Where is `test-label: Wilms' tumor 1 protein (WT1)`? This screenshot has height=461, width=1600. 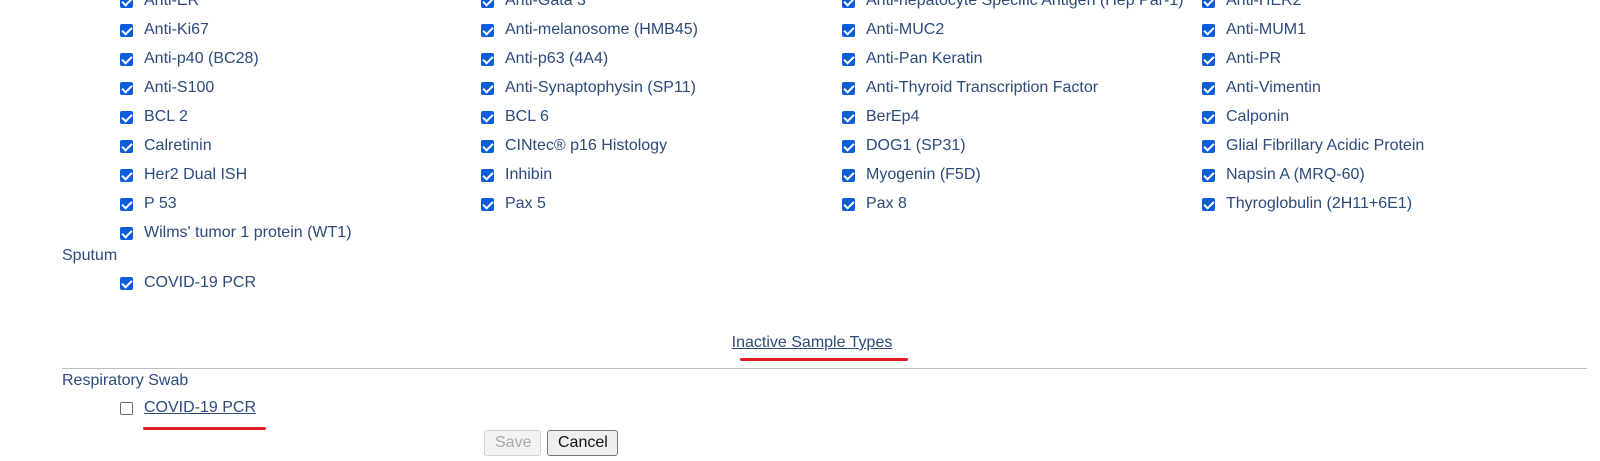
test-label: Wilms' tumor 1 protein (WT1) is located at coordinates (248, 232).